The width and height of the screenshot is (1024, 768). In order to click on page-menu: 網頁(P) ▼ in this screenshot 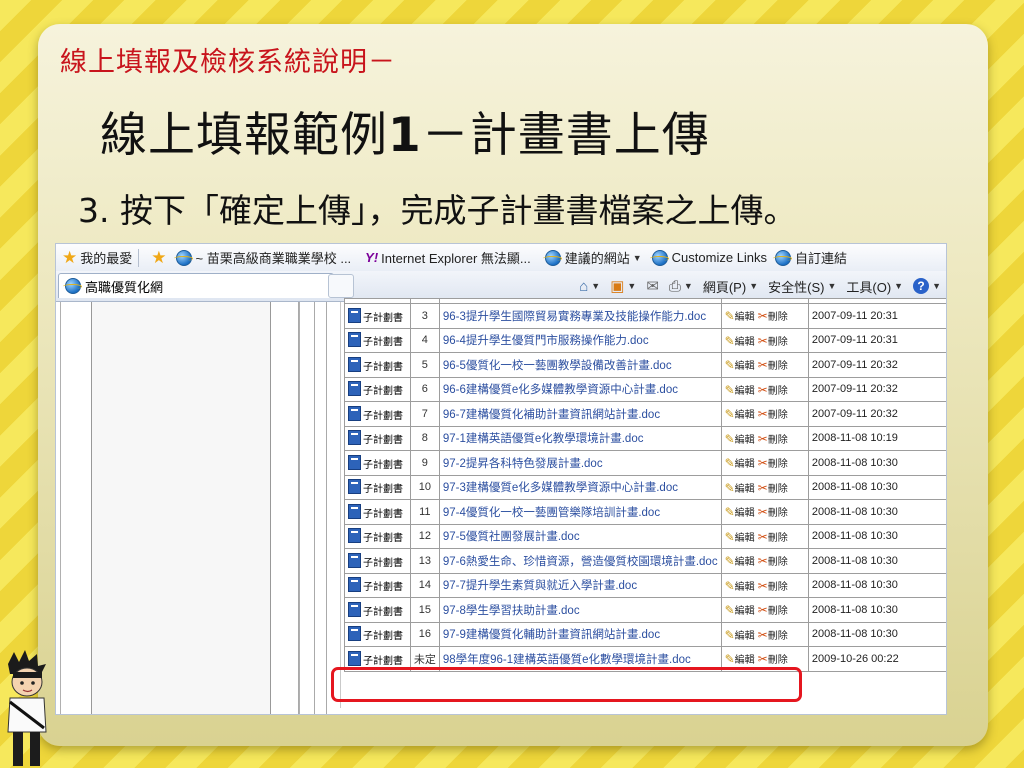, I will do `click(730, 286)`.